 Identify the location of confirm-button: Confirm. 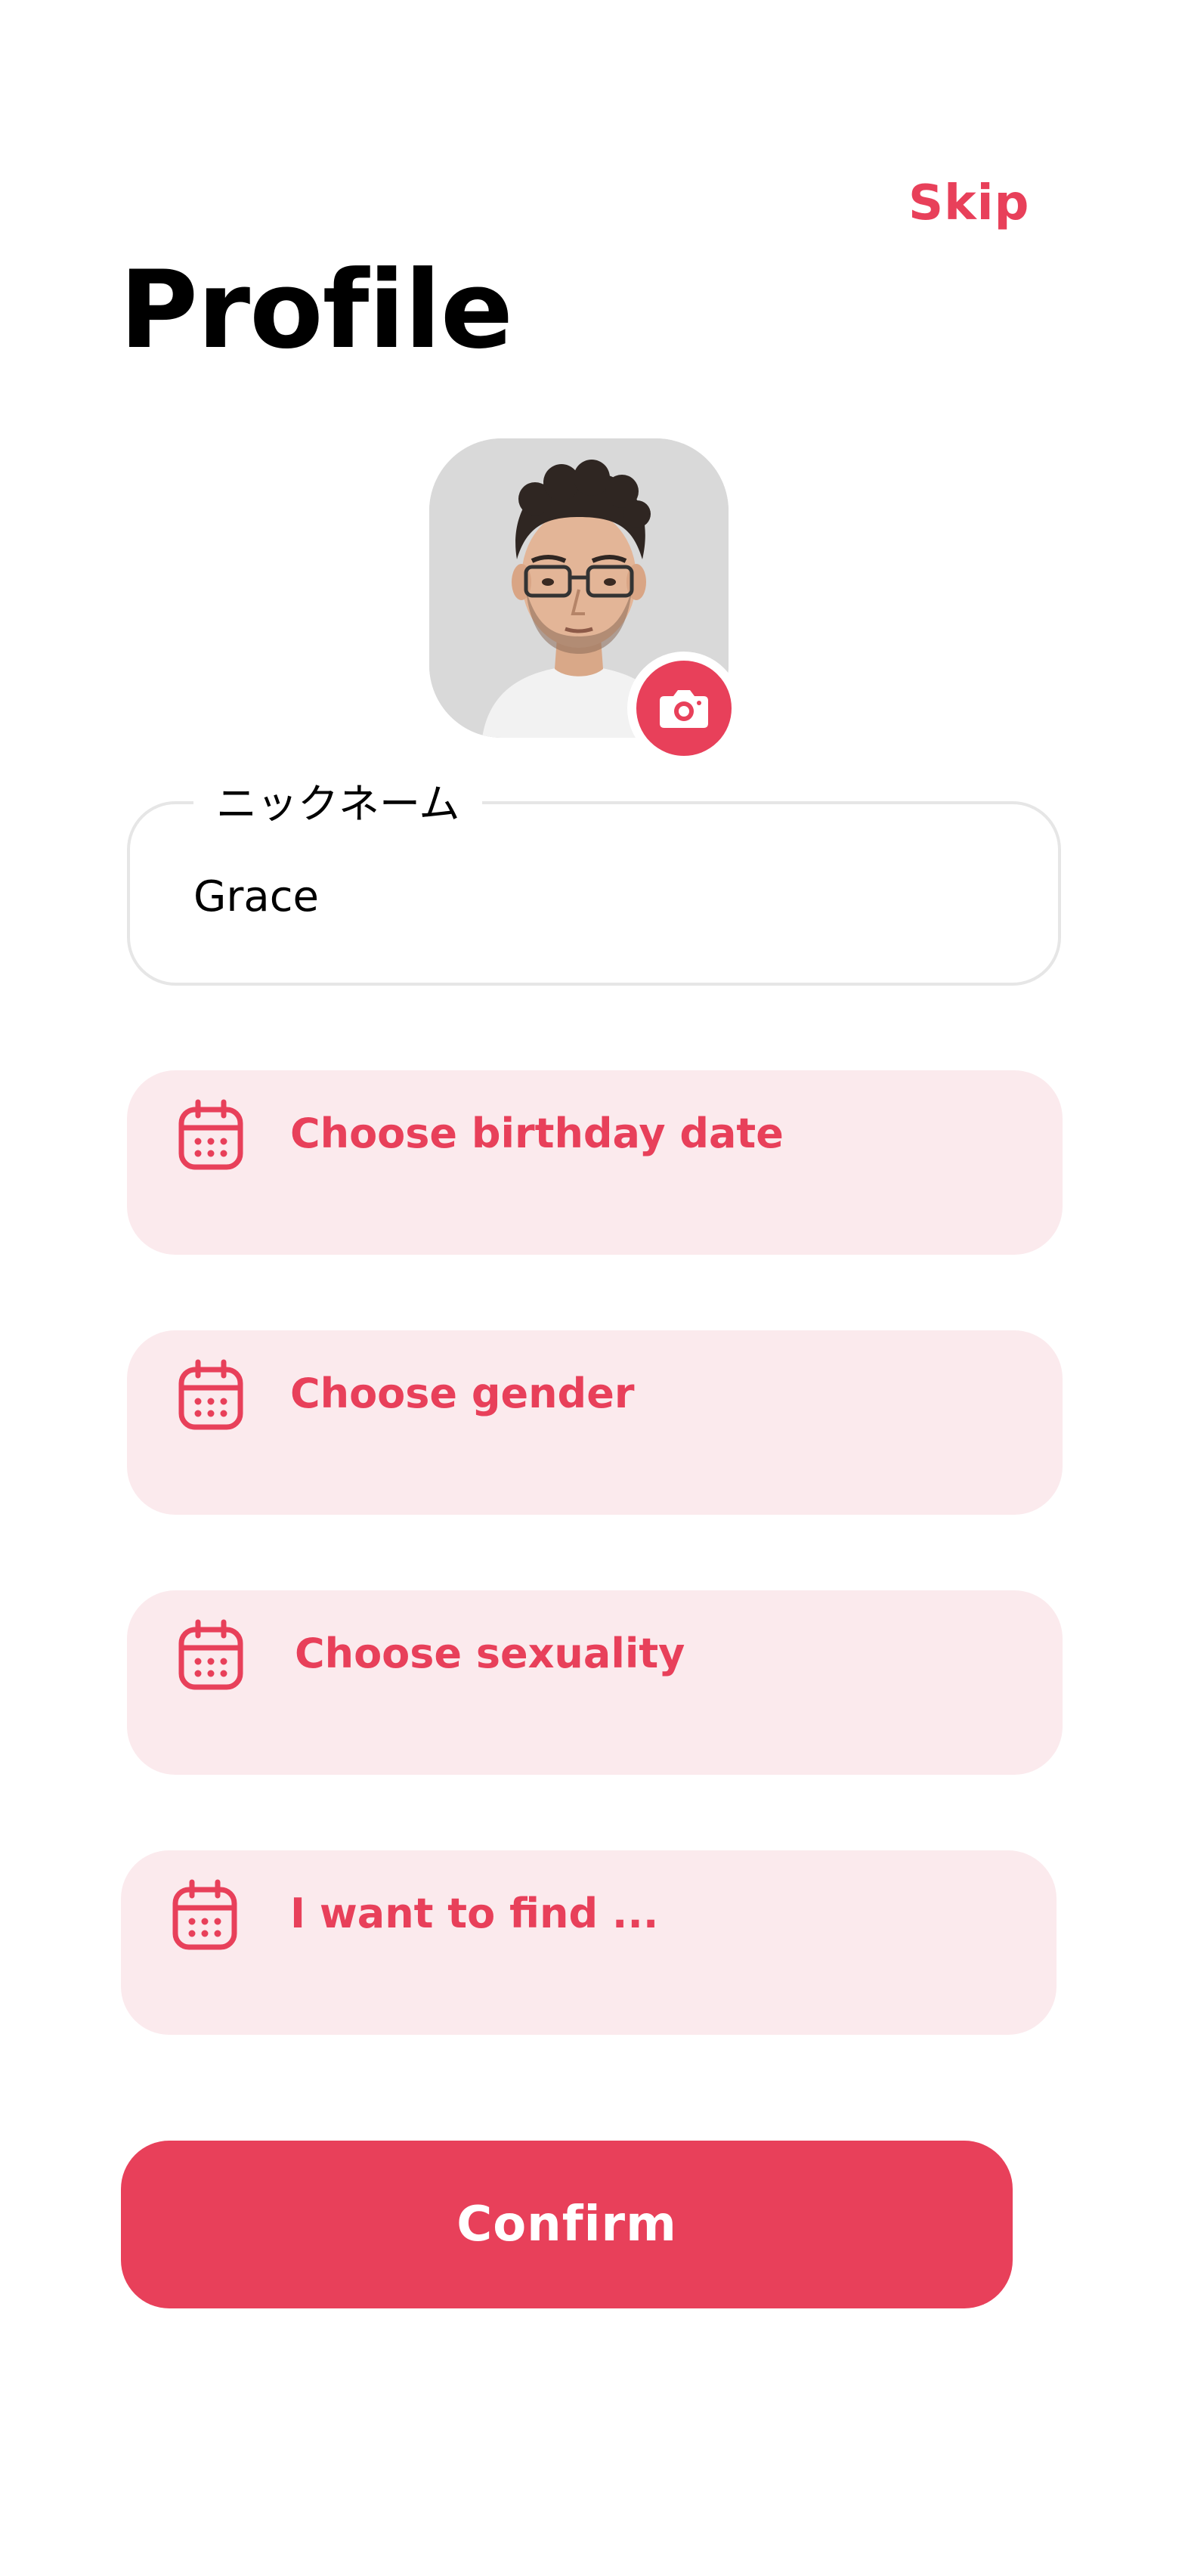
(567, 2224).